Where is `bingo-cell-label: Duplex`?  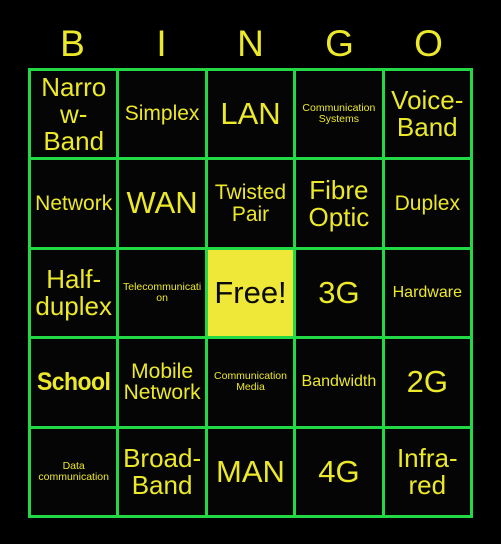 bingo-cell-label: Duplex is located at coordinates (427, 203).